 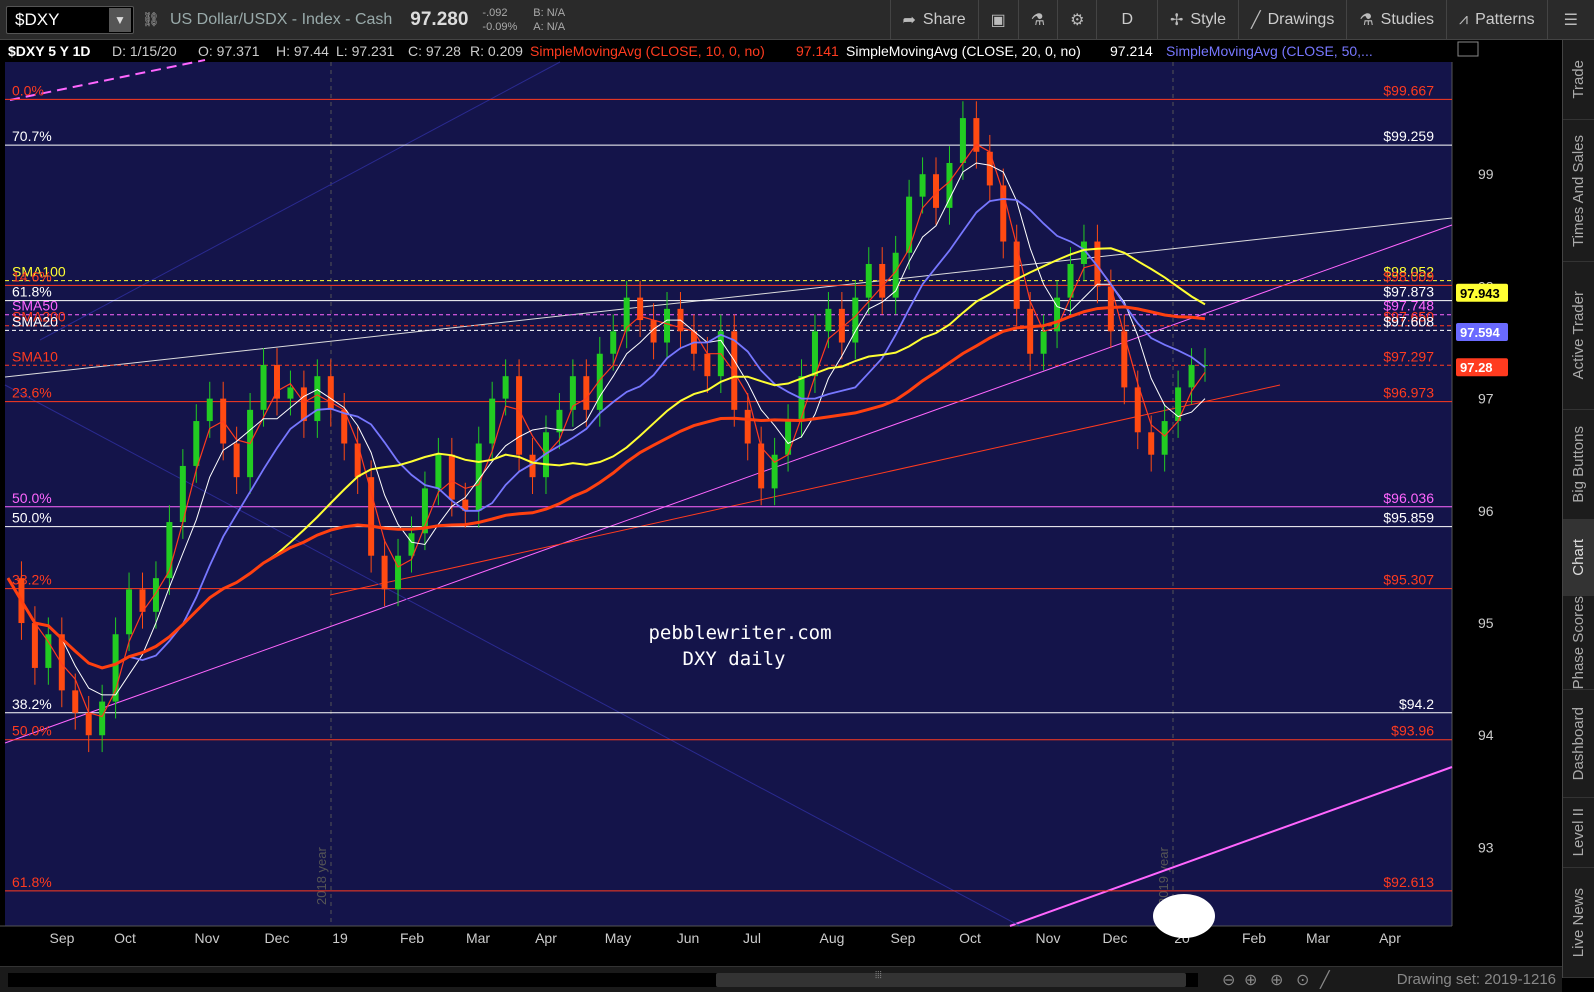 What do you see at coordinates (1208, 19) in the screenshot?
I see `style-label: Style` at bounding box center [1208, 19].